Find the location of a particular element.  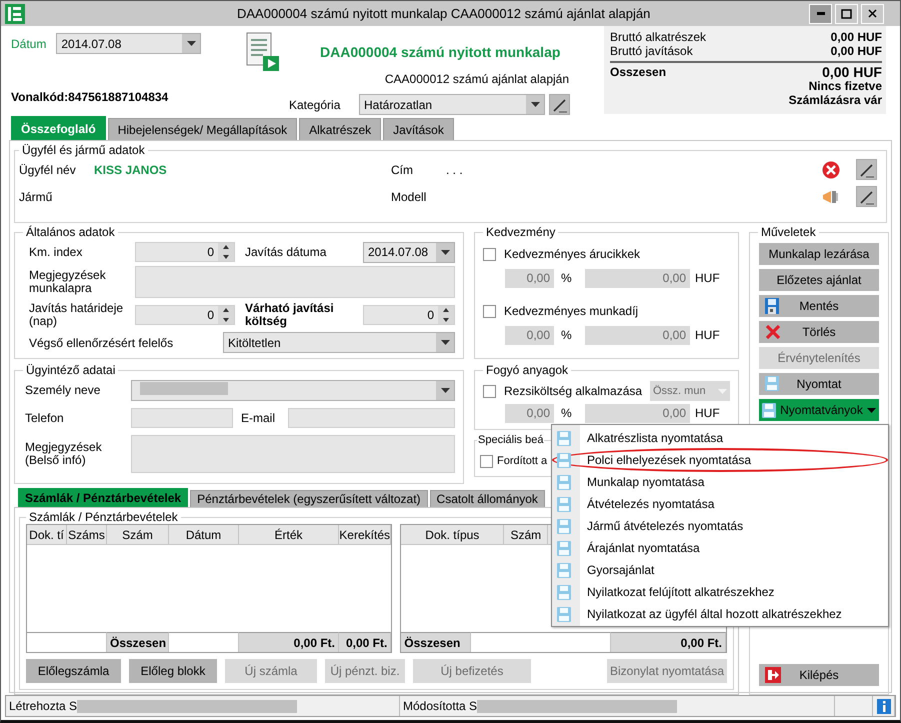

column-header: Kerekítés is located at coordinates (365, 535).